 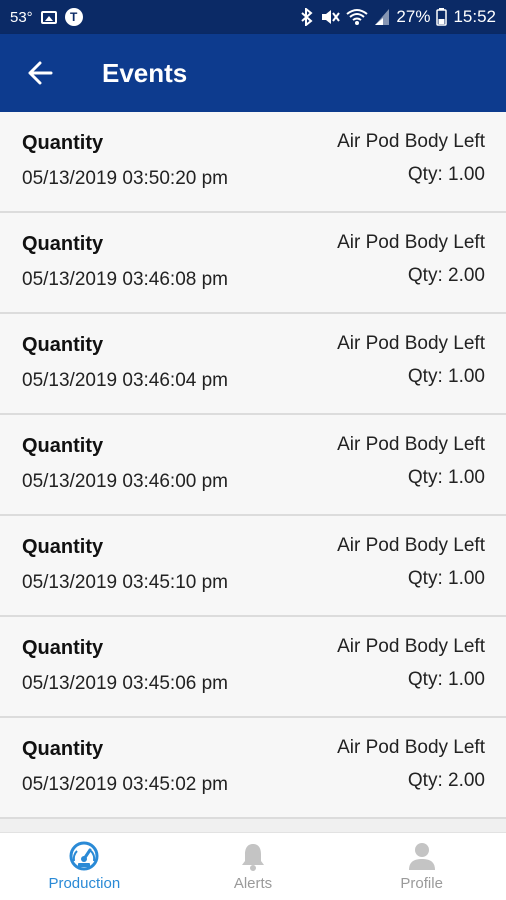 What do you see at coordinates (125, 380) in the screenshot?
I see `event-timestamp: 05/13/2019 03:46:04 pm` at bounding box center [125, 380].